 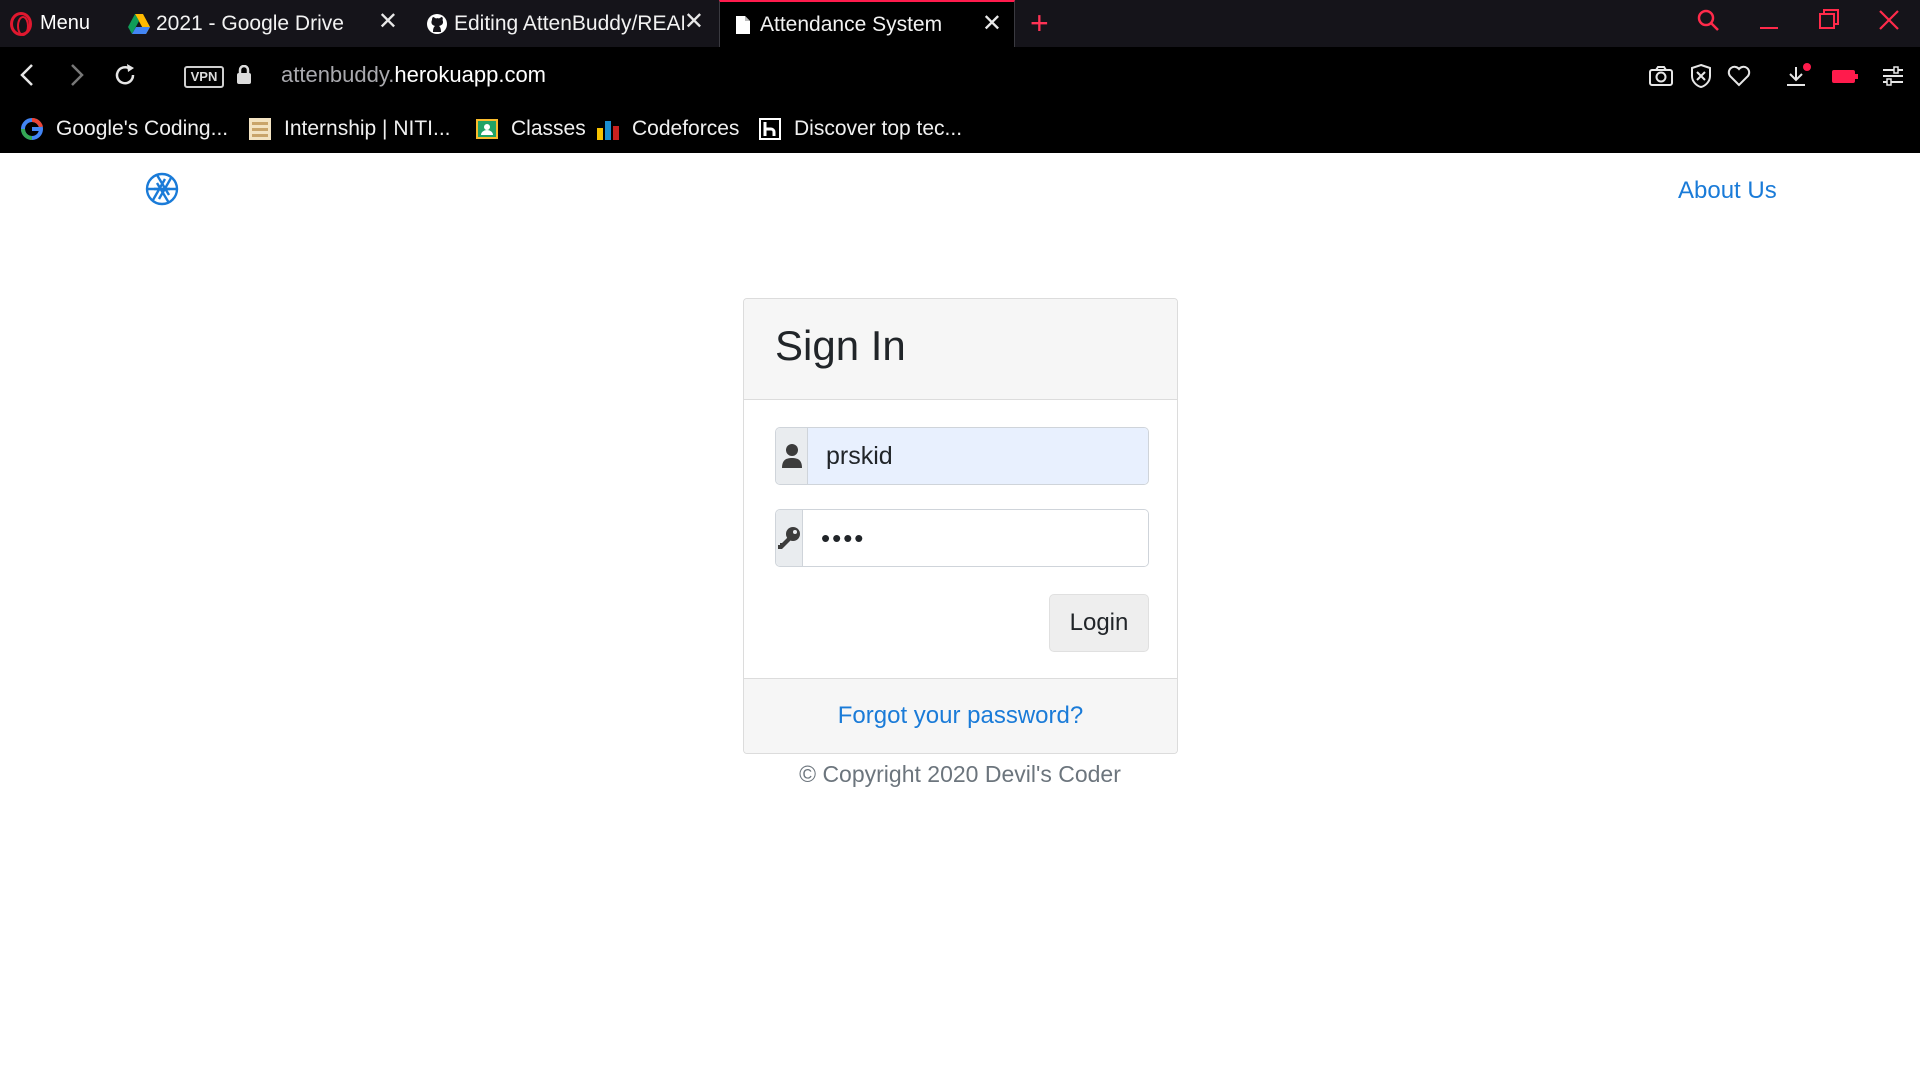 I want to click on classroom-icon, so click(x=487, y=129).